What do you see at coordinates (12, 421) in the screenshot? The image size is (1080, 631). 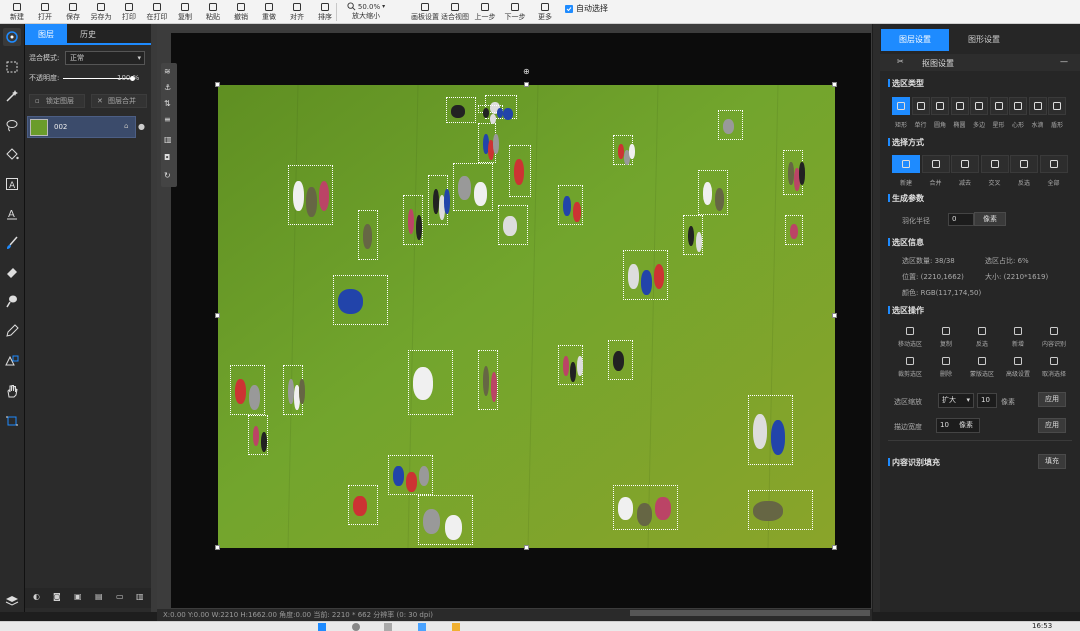 I see `tool-crop` at bounding box center [12, 421].